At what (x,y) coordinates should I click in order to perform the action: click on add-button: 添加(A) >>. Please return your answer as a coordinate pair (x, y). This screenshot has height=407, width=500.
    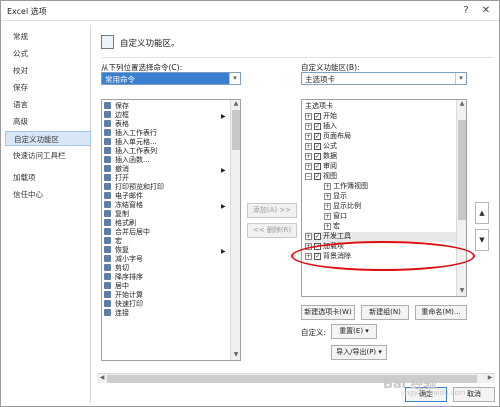
    Looking at the image, I should click on (272, 210).